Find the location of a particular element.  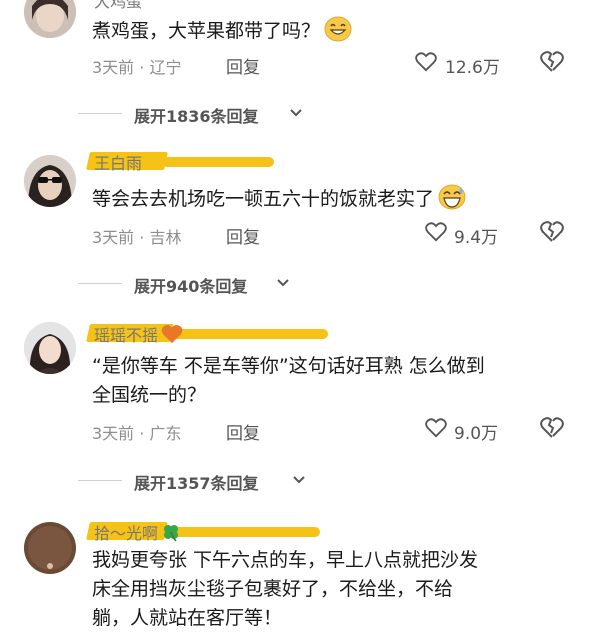

comment-meta: 3天前 · 广东 is located at coordinates (137, 433).